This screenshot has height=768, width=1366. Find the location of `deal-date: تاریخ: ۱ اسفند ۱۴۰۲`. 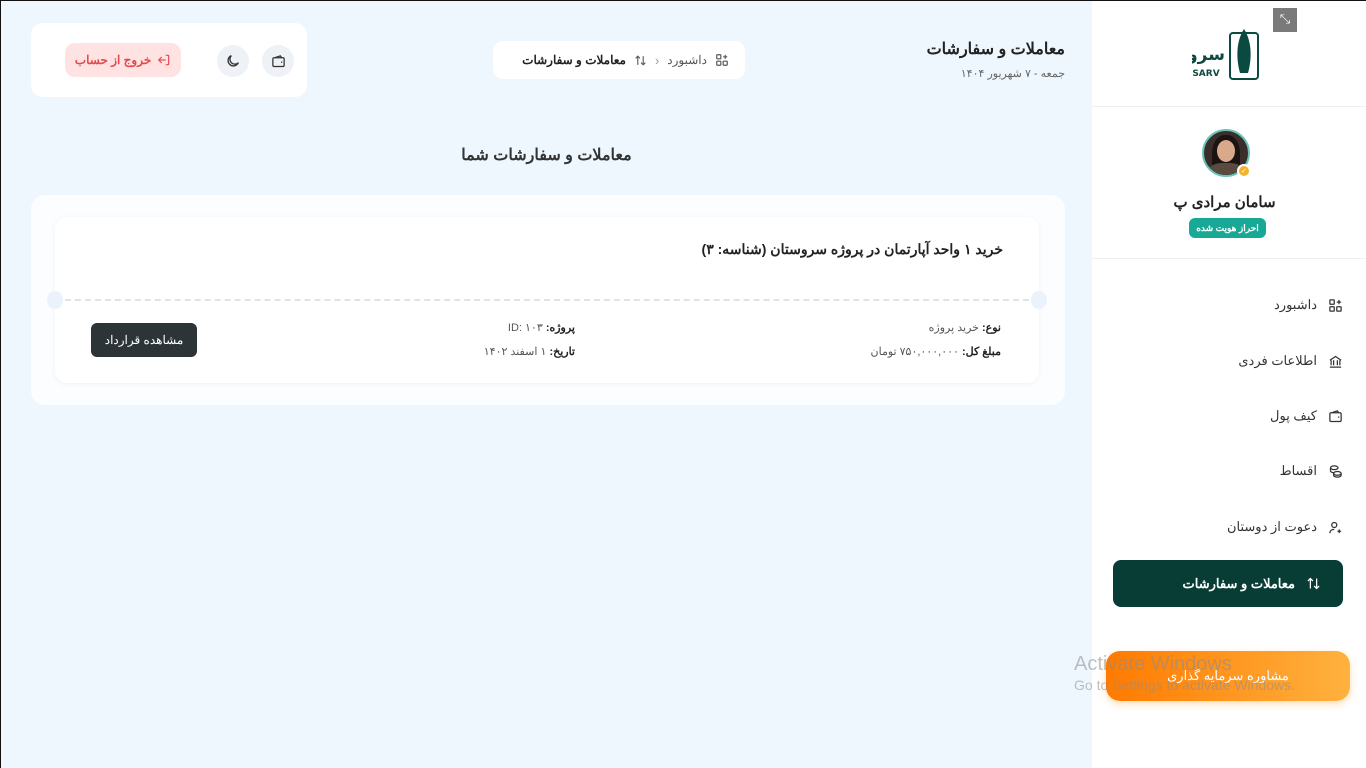

deal-date: تاریخ: ۱ اسفند ۱۴۰۲ is located at coordinates (529, 351).